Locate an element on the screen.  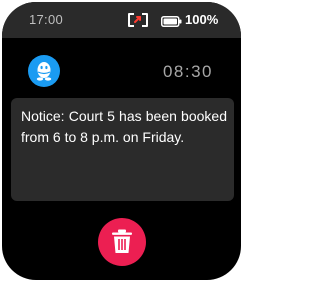
status-time: 17:00 is located at coordinates (46, 19).